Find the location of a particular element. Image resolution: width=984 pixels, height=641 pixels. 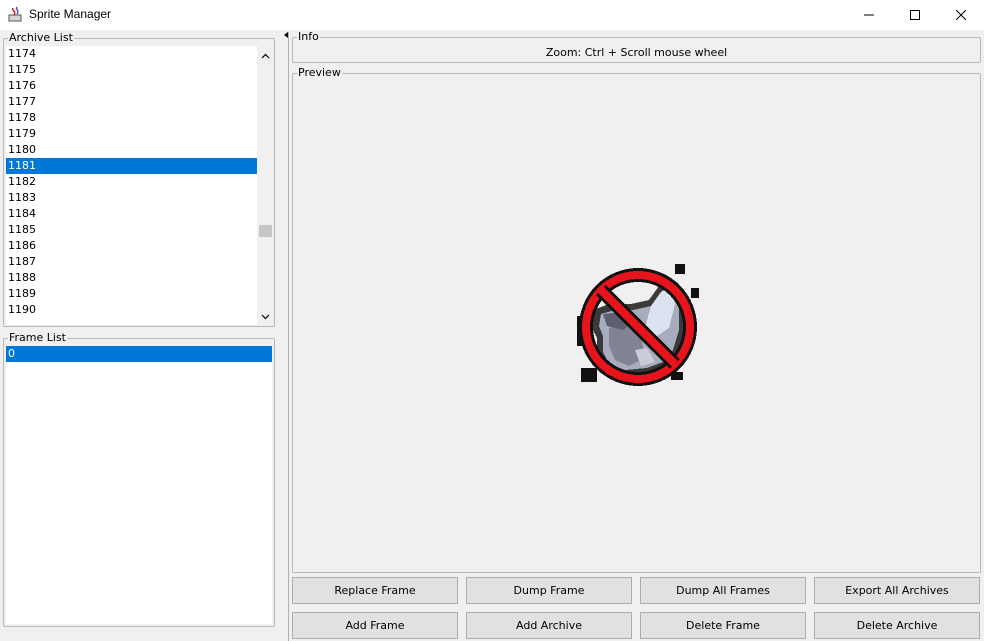

dump-all-frames-button: Dump All Frames is located at coordinates (723, 590).